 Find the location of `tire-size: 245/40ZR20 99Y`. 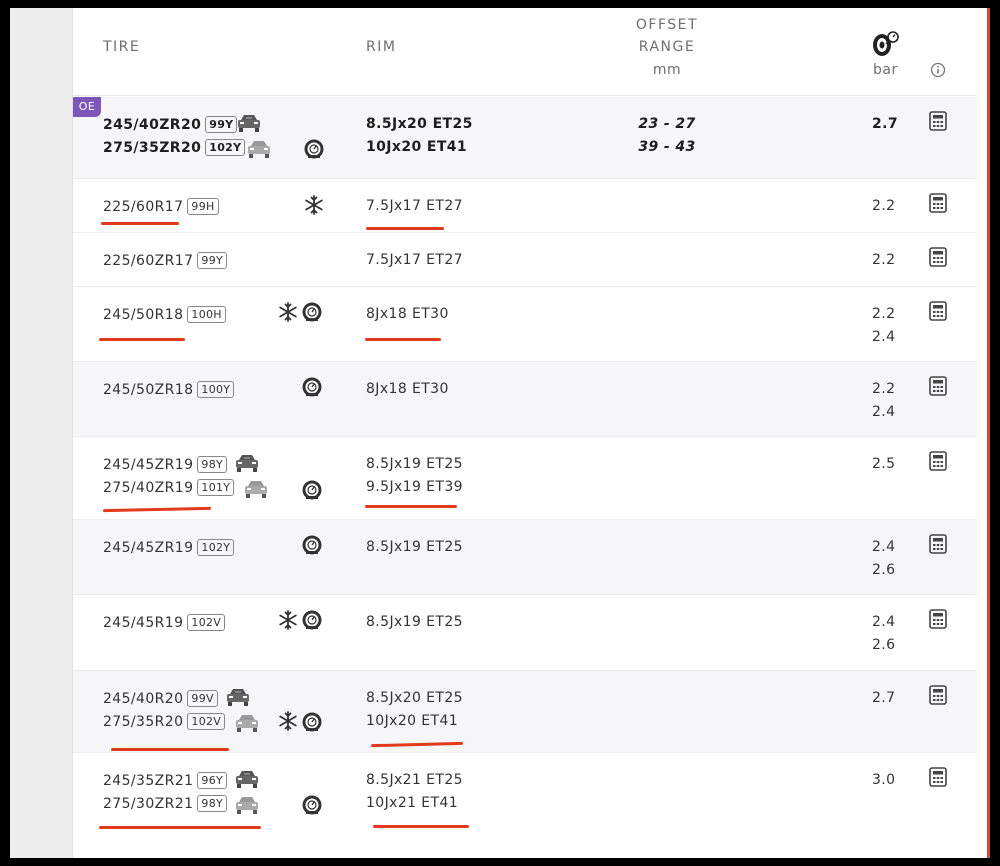

tire-size: 245/40ZR20 99Y is located at coordinates (170, 124).